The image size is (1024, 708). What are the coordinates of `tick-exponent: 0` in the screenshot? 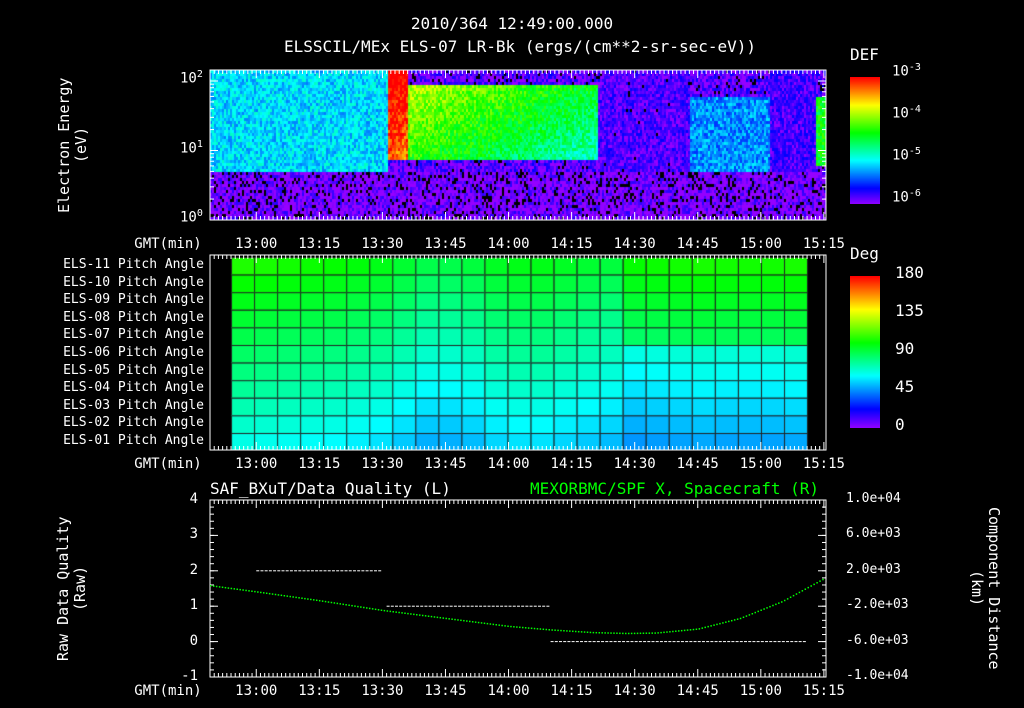 It's located at (199, 213).